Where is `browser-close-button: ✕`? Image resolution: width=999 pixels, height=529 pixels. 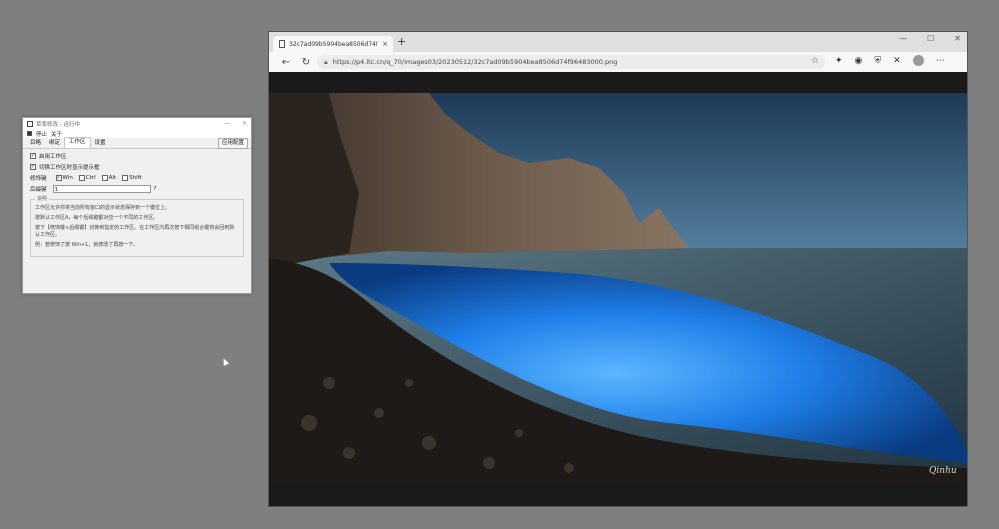 browser-close-button: ✕ is located at coordinates (957, 38).